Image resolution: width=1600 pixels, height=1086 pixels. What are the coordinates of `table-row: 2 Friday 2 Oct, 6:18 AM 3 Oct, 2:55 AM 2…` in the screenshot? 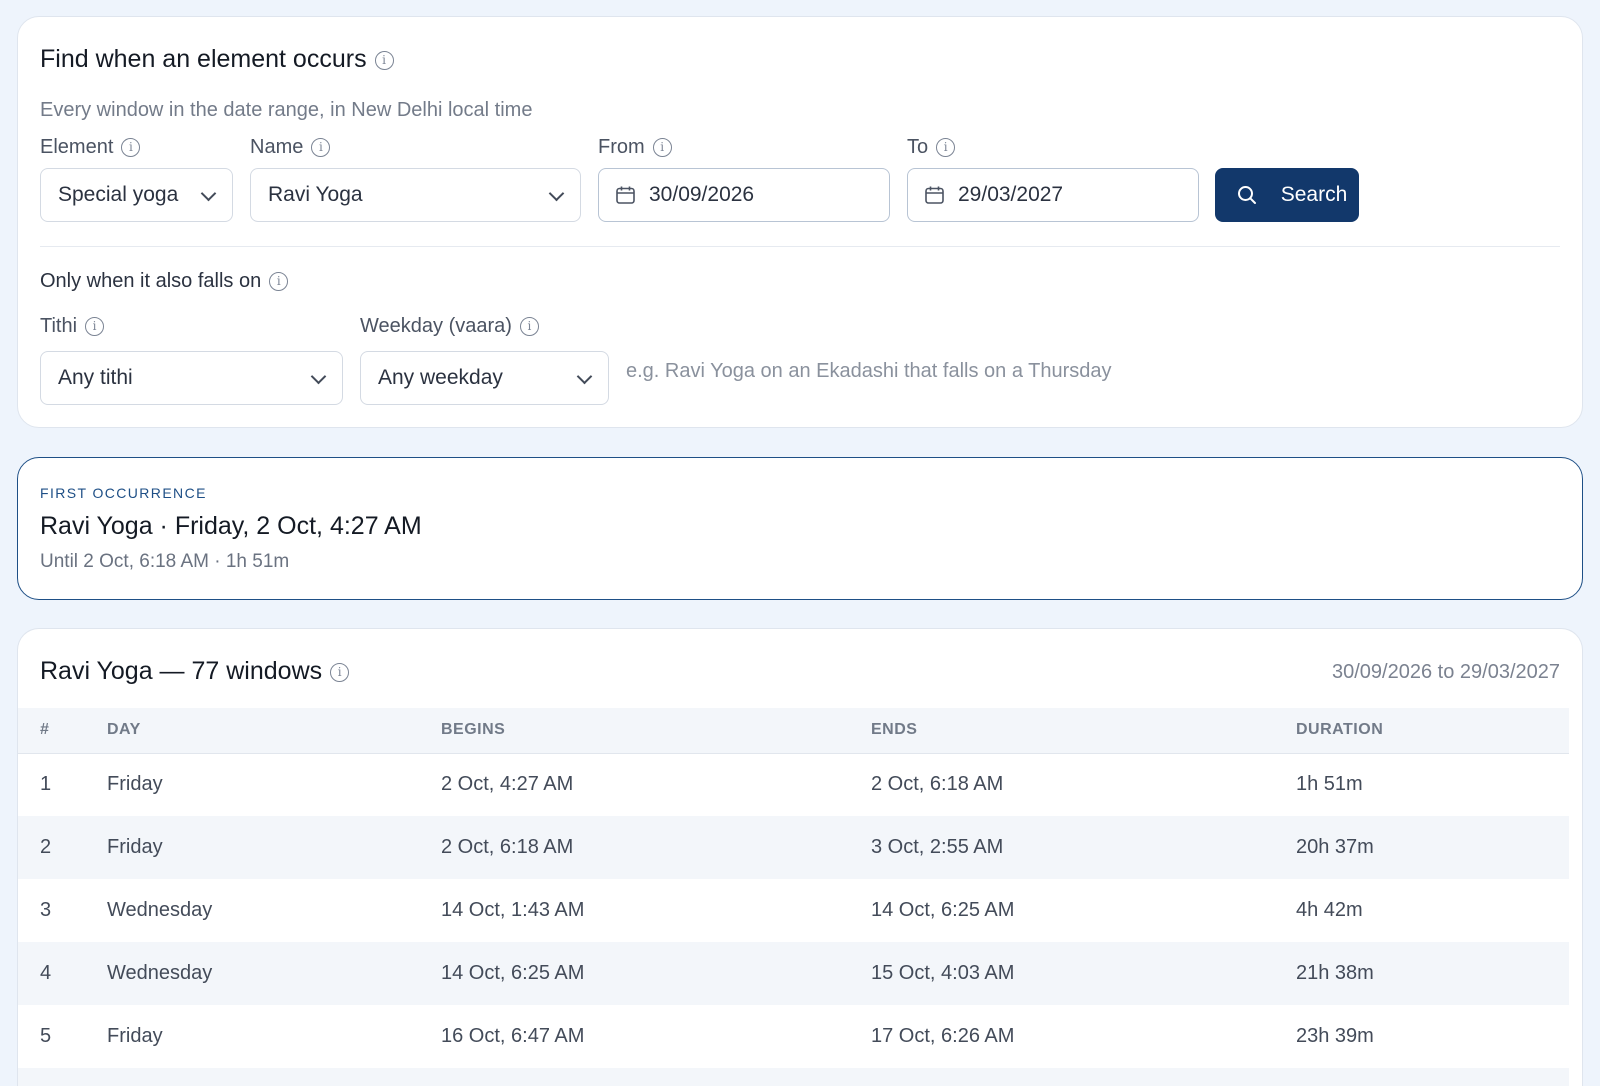 It's located at (793, 847).